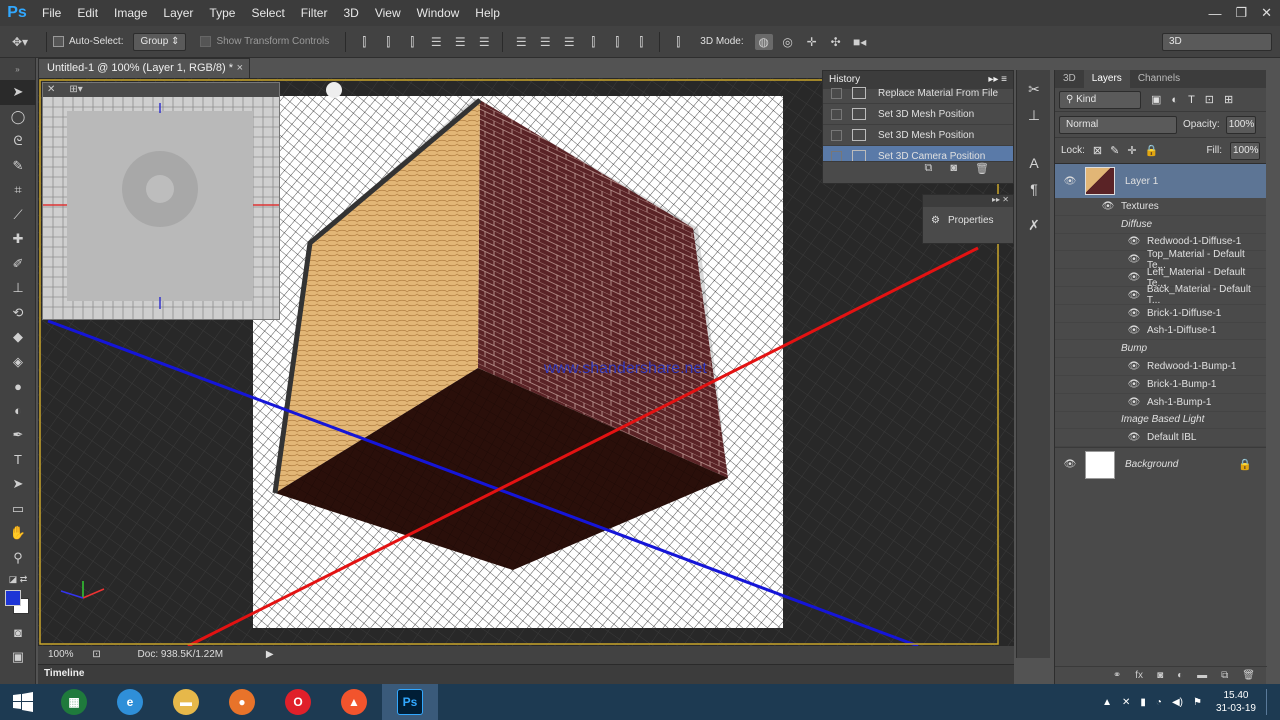 This screenshot has height=720, width=1280. What do you see at coordinates (161, 201) in the screenshot?
I see `secondary-view: ✕ ⊞▾` at bounding box center [161, 201].